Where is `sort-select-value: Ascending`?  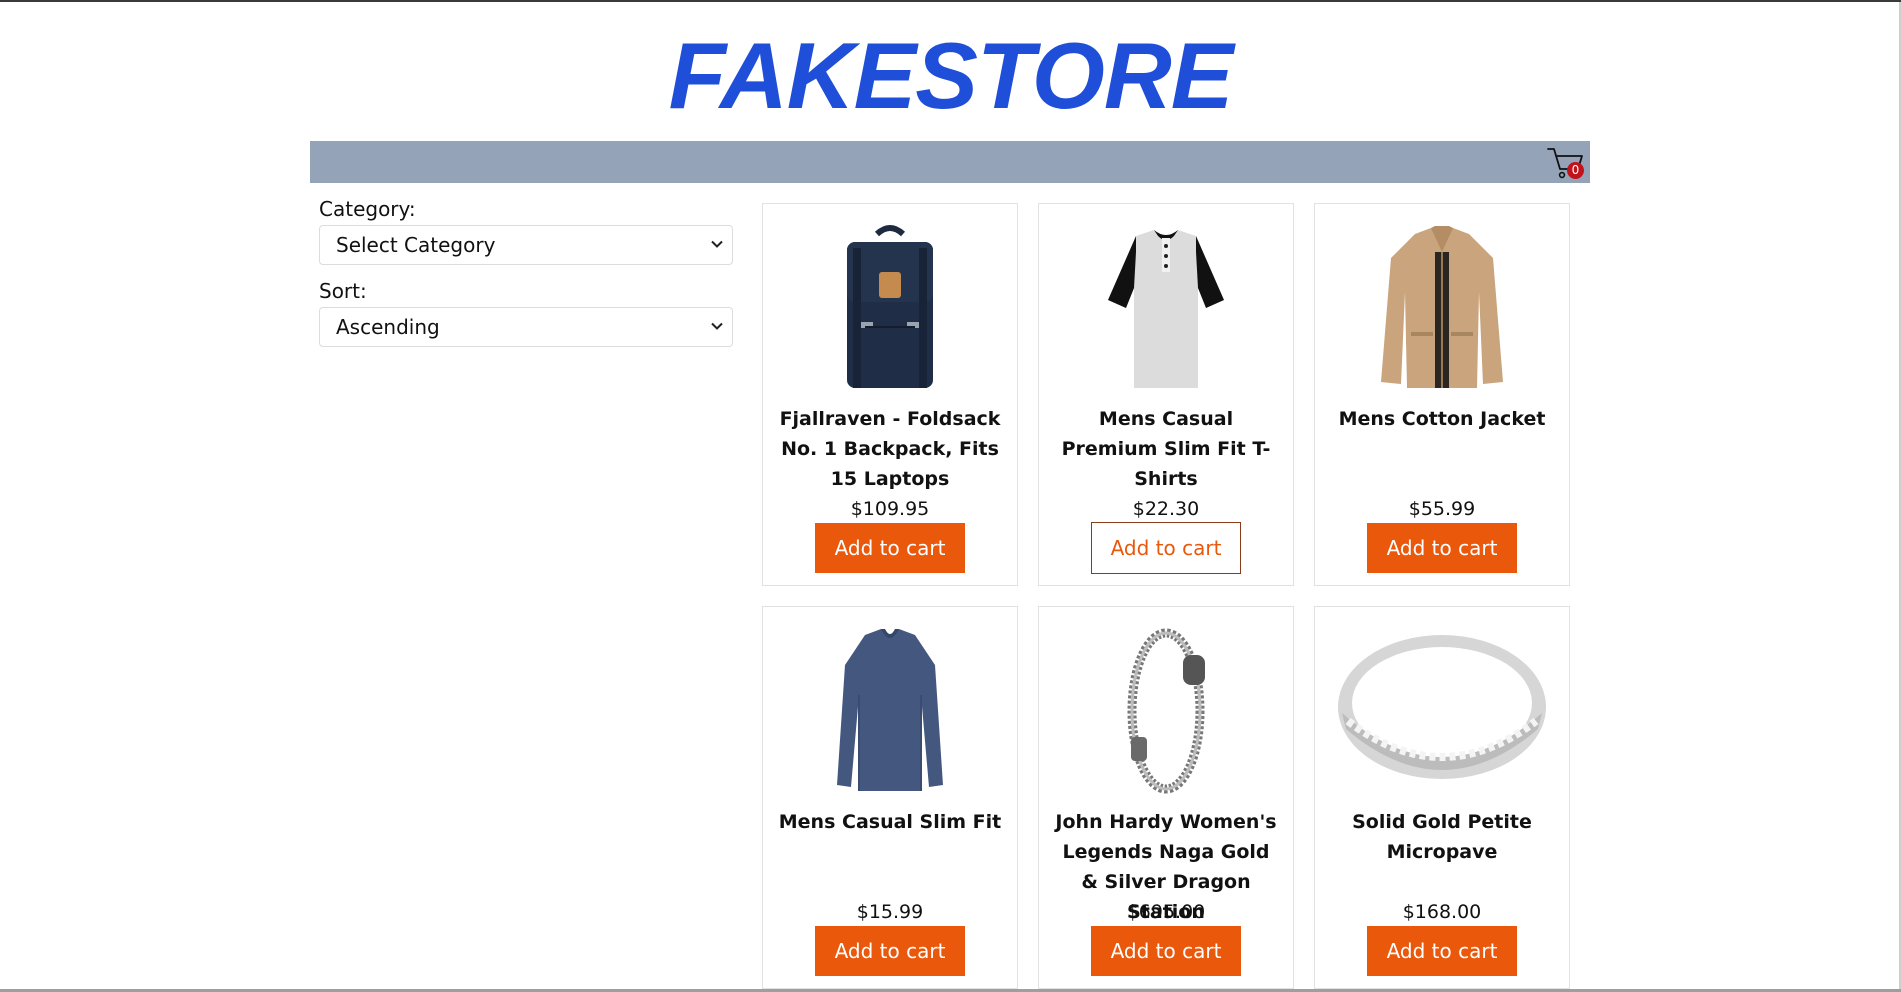
sort-select-value: Ascending is located at coordinates (388, 327).